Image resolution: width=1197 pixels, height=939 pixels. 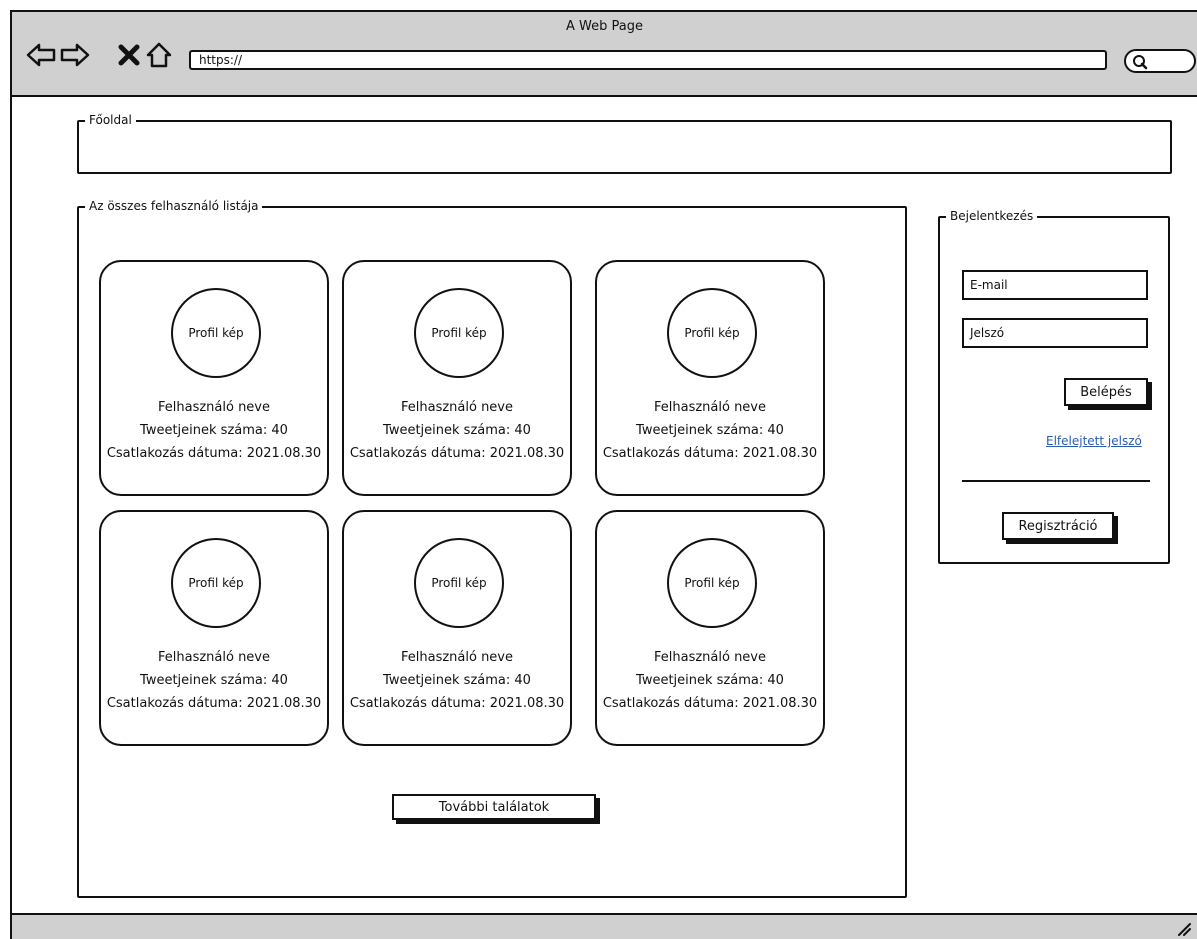 I want to click on forward-arrow-icon, so click(x=75, y=55).